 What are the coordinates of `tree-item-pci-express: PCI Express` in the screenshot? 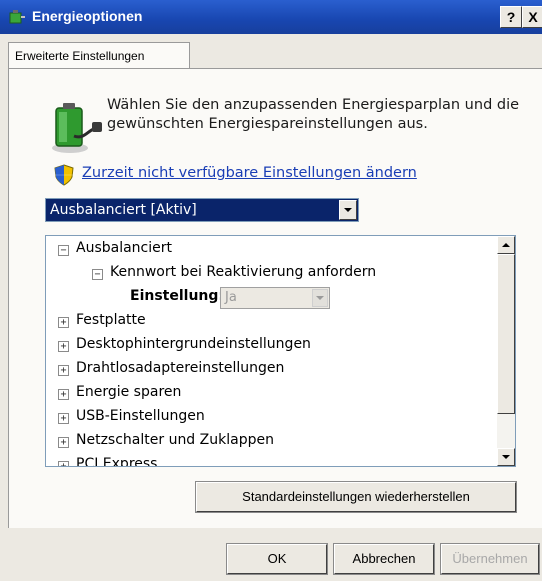 It's located at (116, 461).